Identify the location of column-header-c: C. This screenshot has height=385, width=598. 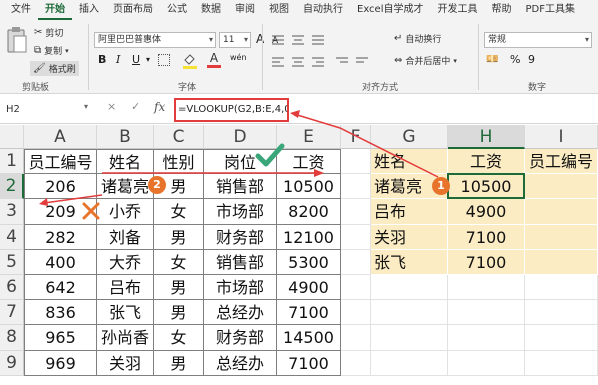
(179, 137).